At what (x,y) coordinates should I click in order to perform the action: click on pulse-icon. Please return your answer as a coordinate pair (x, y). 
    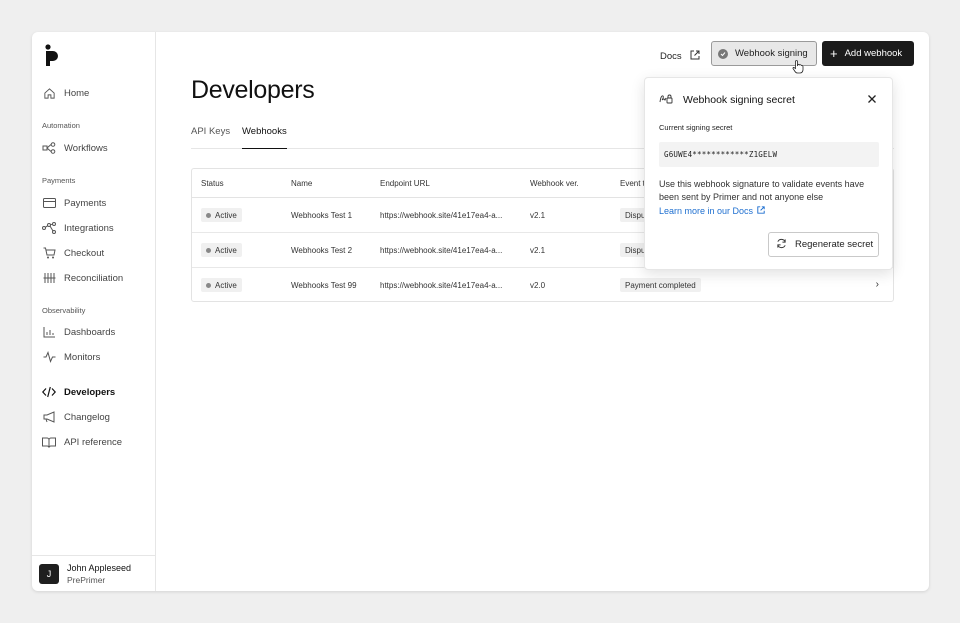
    Looking at the image, I should click on (49, 357).